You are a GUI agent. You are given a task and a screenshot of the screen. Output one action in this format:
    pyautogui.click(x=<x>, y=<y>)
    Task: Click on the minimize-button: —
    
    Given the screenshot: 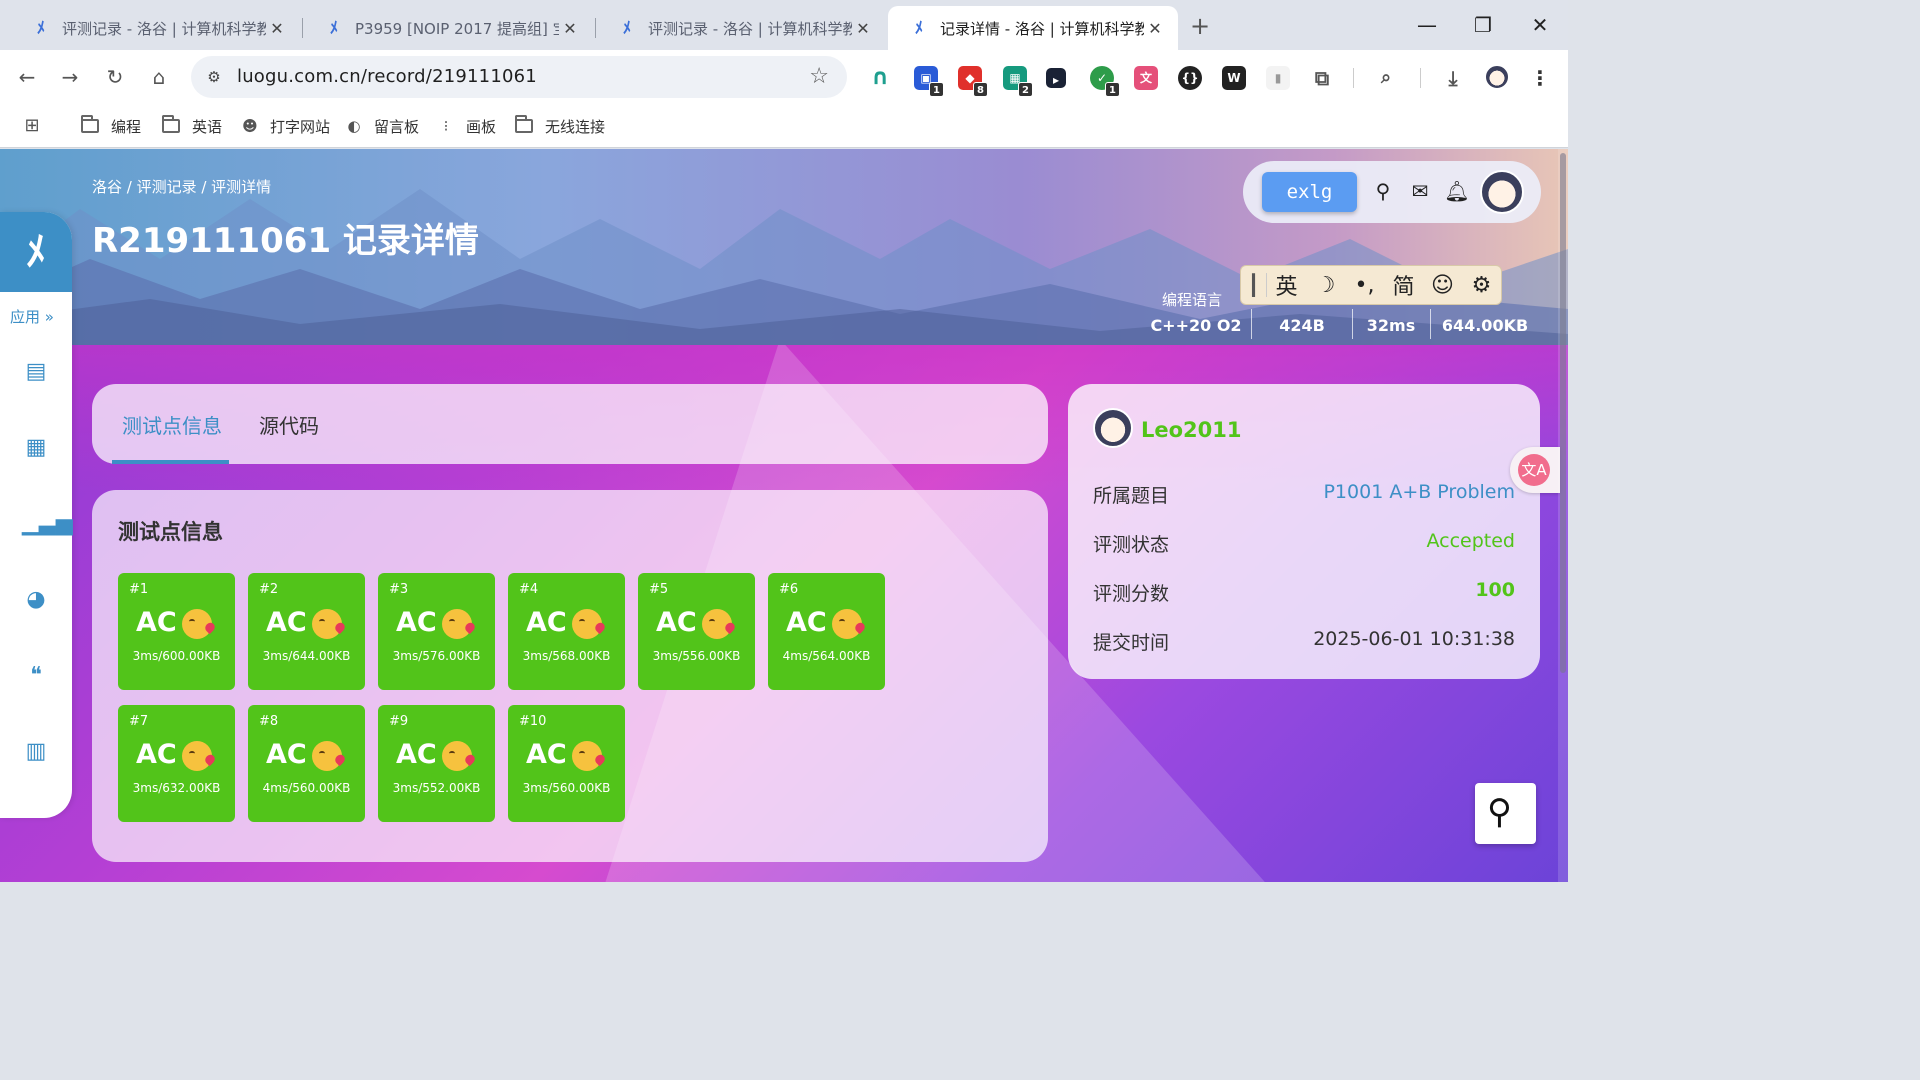 What is the action you would take?
    pyautogui.click(x=1427, y=25)
    